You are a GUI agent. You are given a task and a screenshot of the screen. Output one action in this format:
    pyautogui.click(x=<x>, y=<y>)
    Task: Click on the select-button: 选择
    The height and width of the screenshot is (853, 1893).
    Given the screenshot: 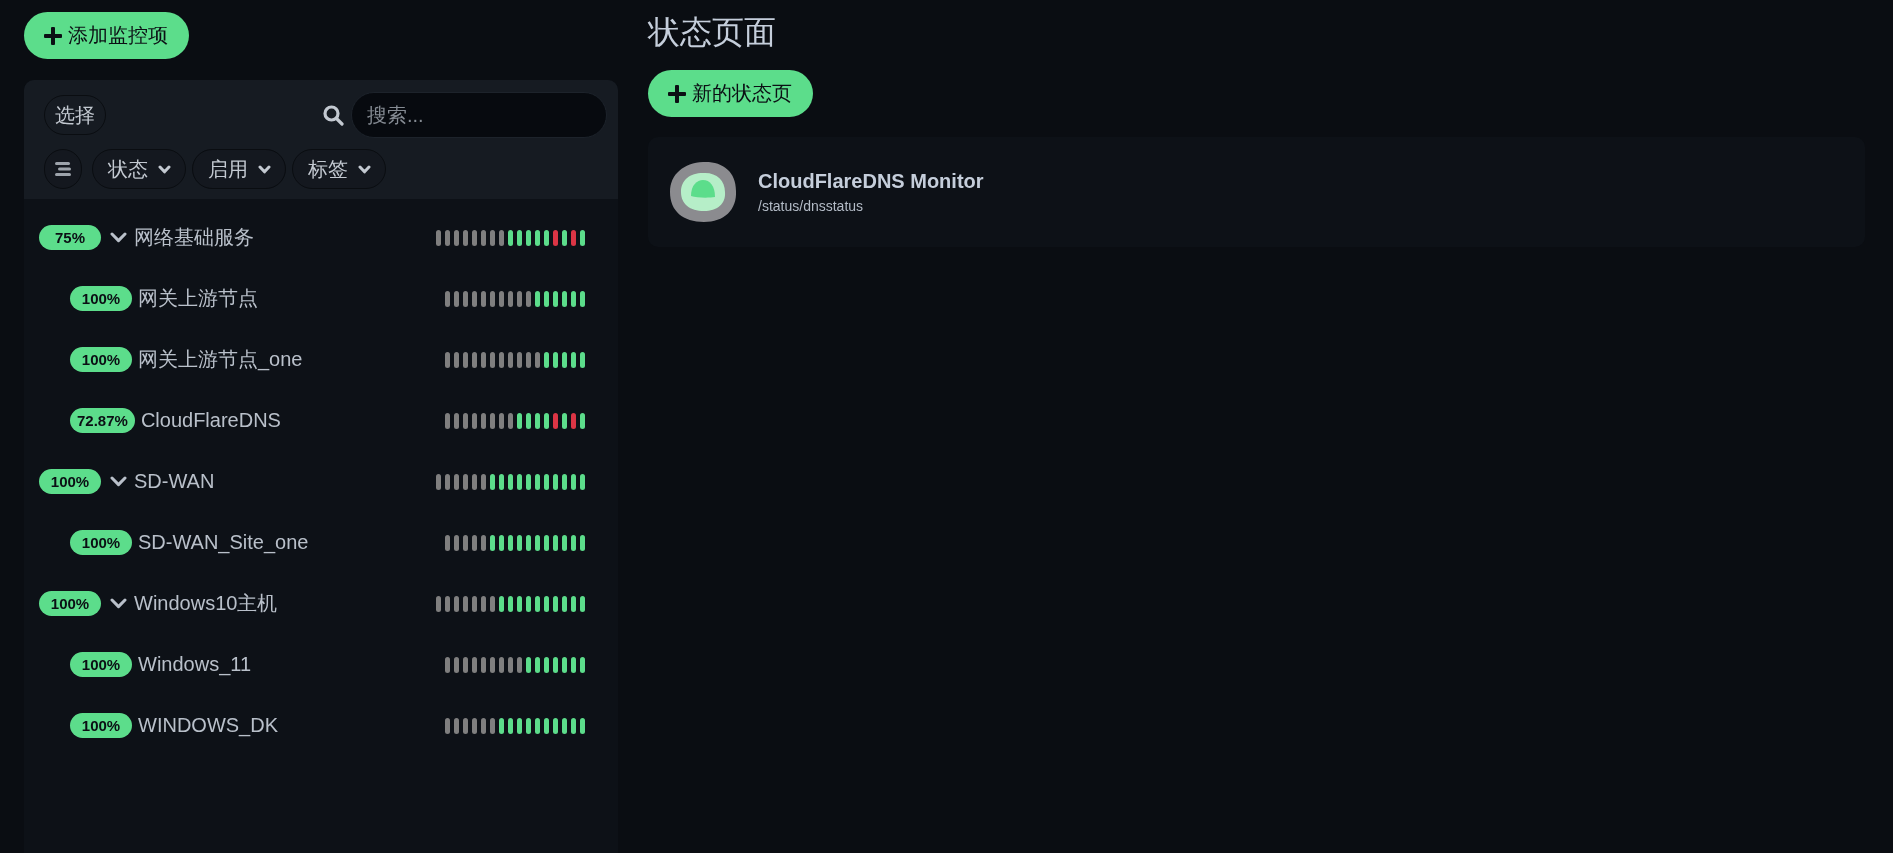 What is the action you would take?
    pyautogui.click(x=75, y=115)
    